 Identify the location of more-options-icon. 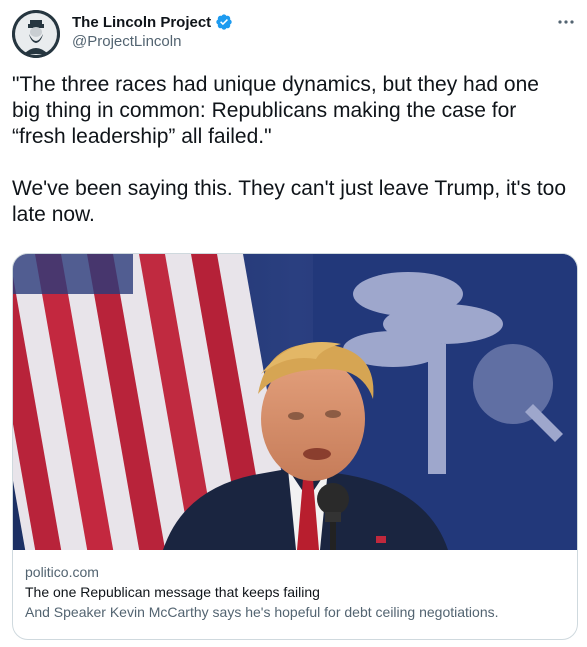
(566, 22).